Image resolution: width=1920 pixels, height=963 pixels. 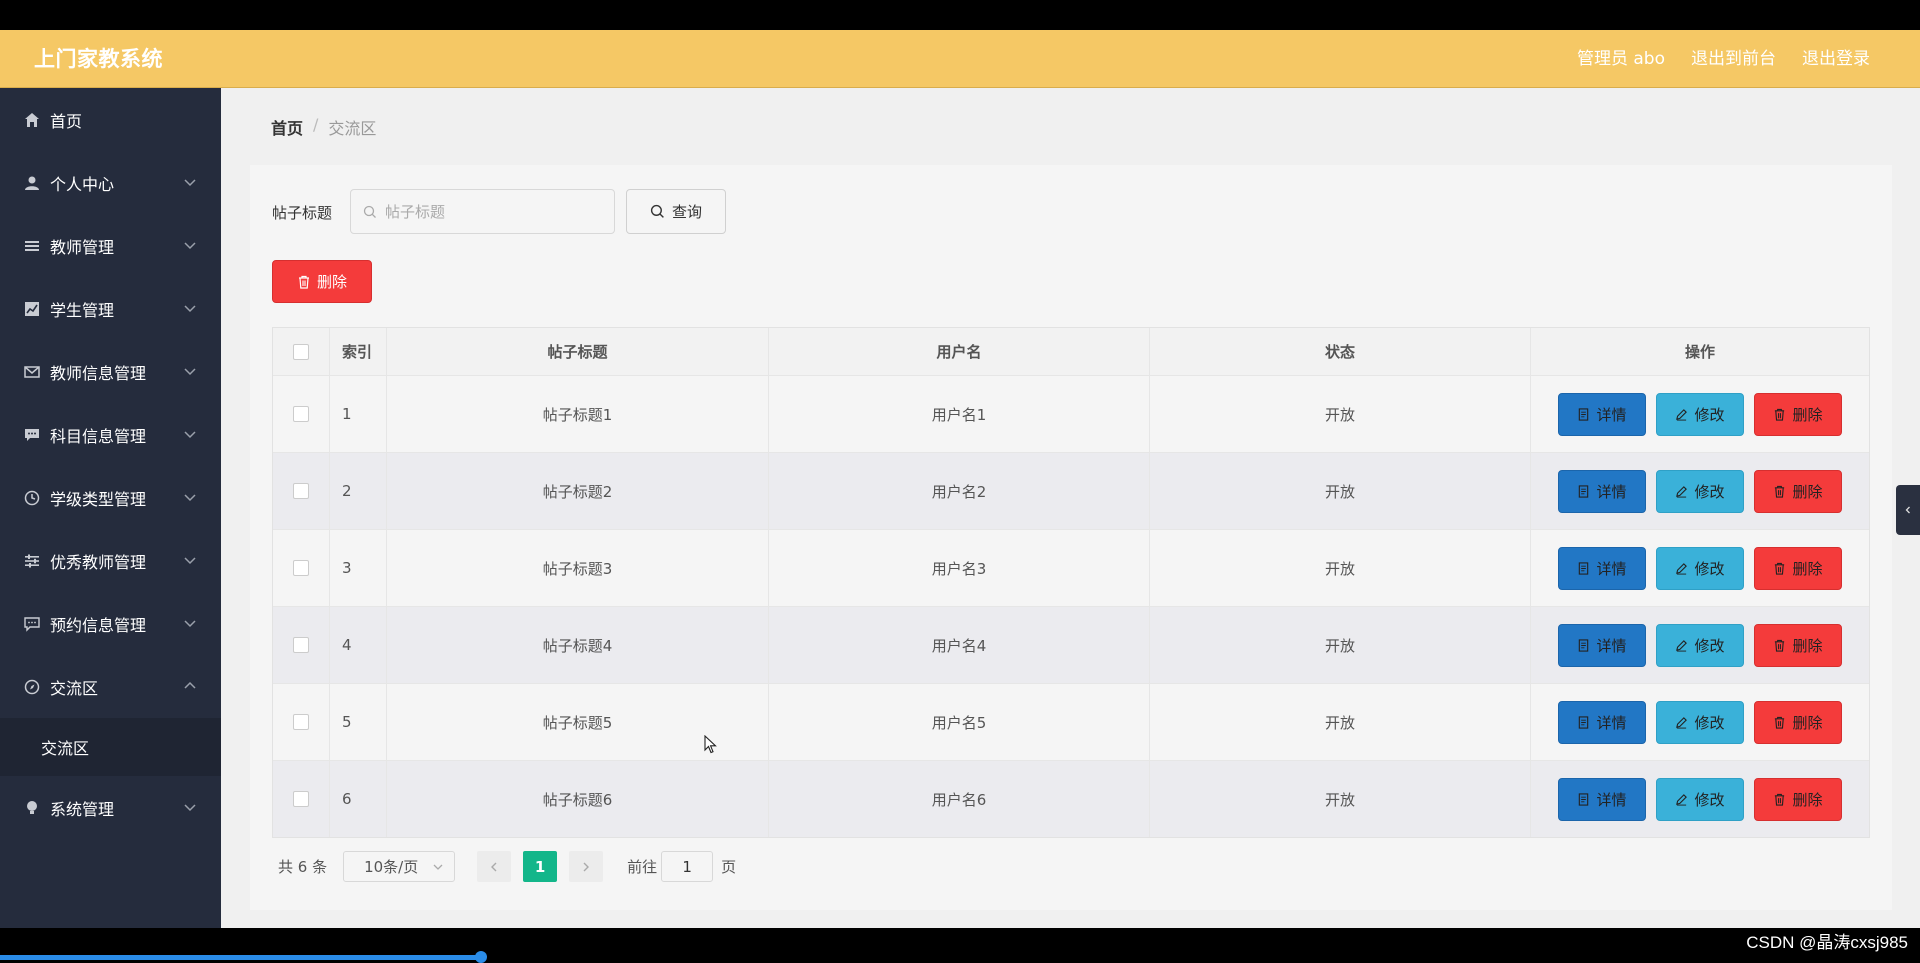 I want to click on sidebar-item-teacher: 教师管理, so click(x=110, y=245).